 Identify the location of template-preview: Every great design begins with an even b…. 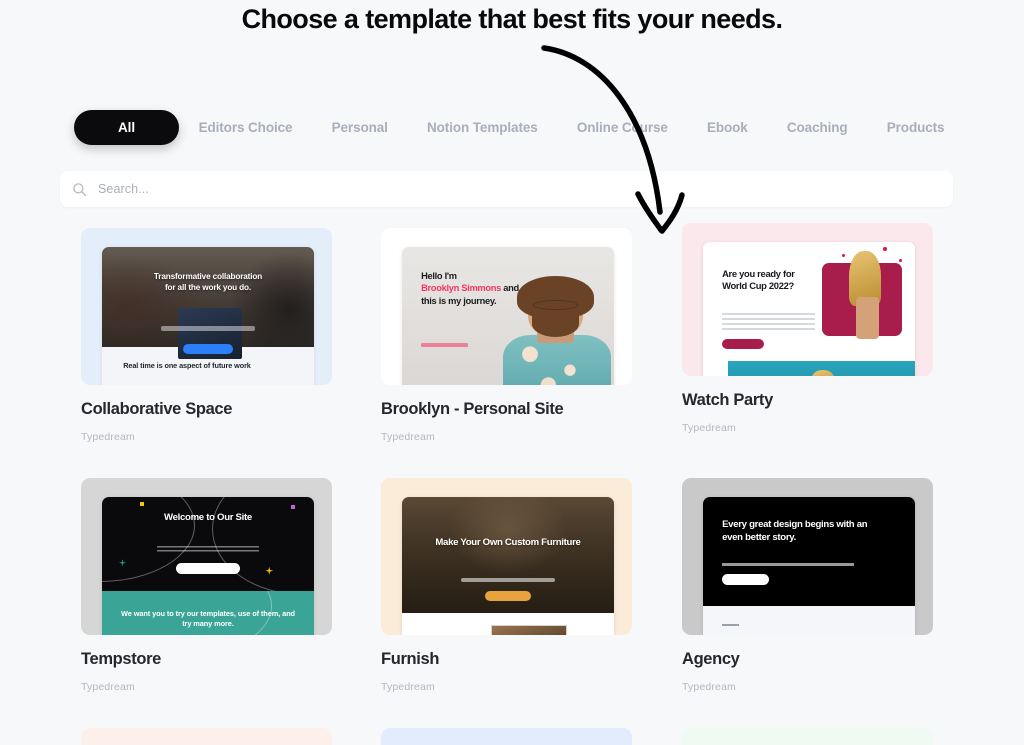
(809, 566).